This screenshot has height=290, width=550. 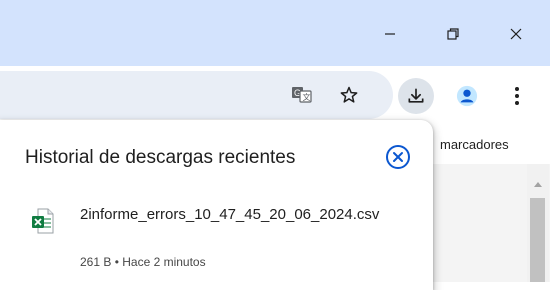 What do you see at coordinates (250, 215) in the screenshot?
I see `download-filename: 2informe_errors_10_47_45_20_06_2024.csv` at bounding box center [250, 215].